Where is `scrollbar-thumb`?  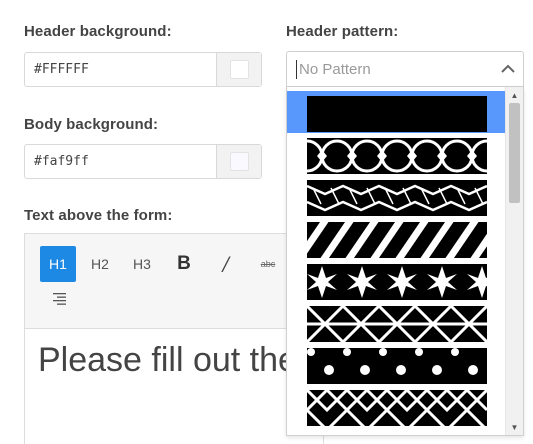
scrollbar-thumb is located at coordinates (514, 153).